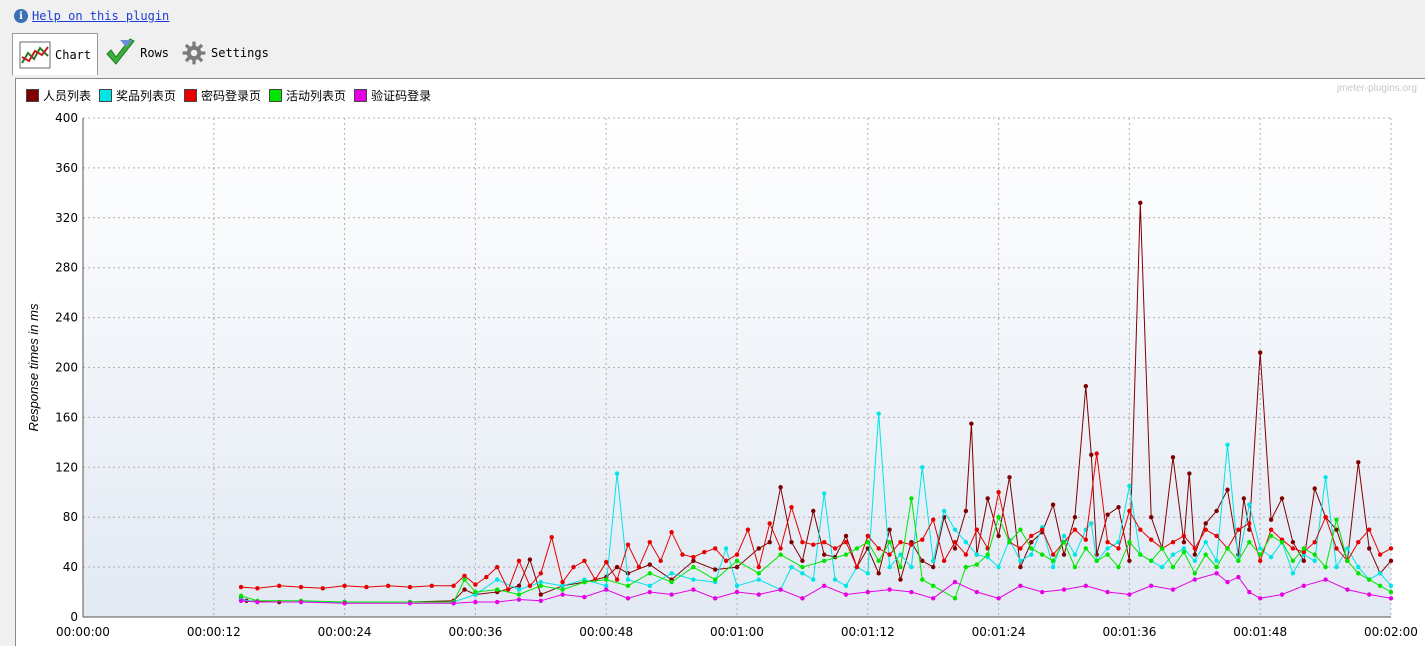  I want to click on x-tick-label: 00:00:00, so click(83, 632).